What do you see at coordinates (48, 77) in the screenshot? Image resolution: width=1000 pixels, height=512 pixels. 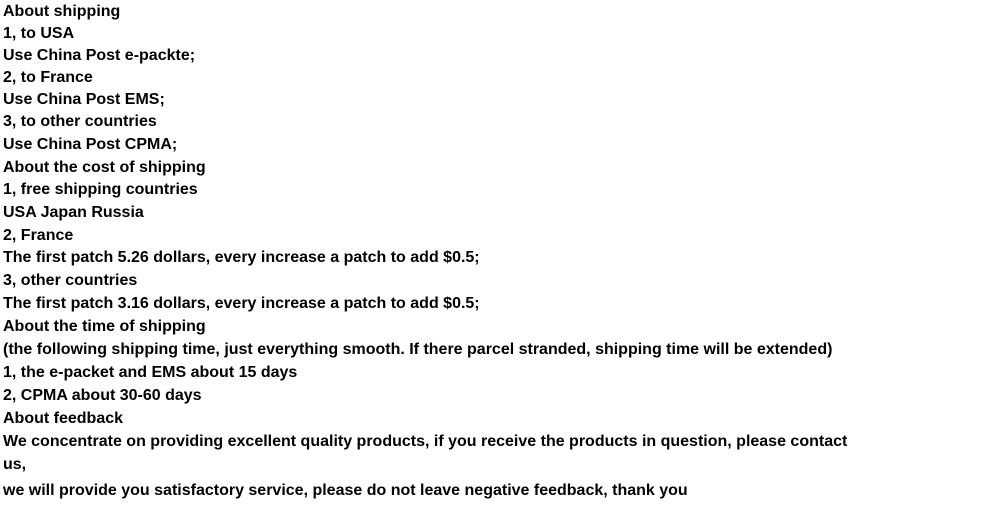 I see `text-line-to-france: 2, to France` at bounding box center [48, 77].